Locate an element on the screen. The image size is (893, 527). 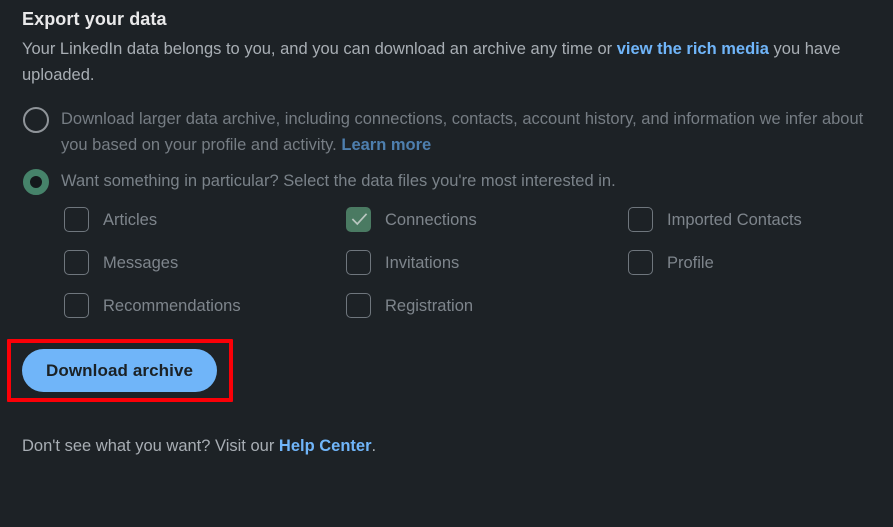
checkbox-box-registration is located at coordinates (358, 305).